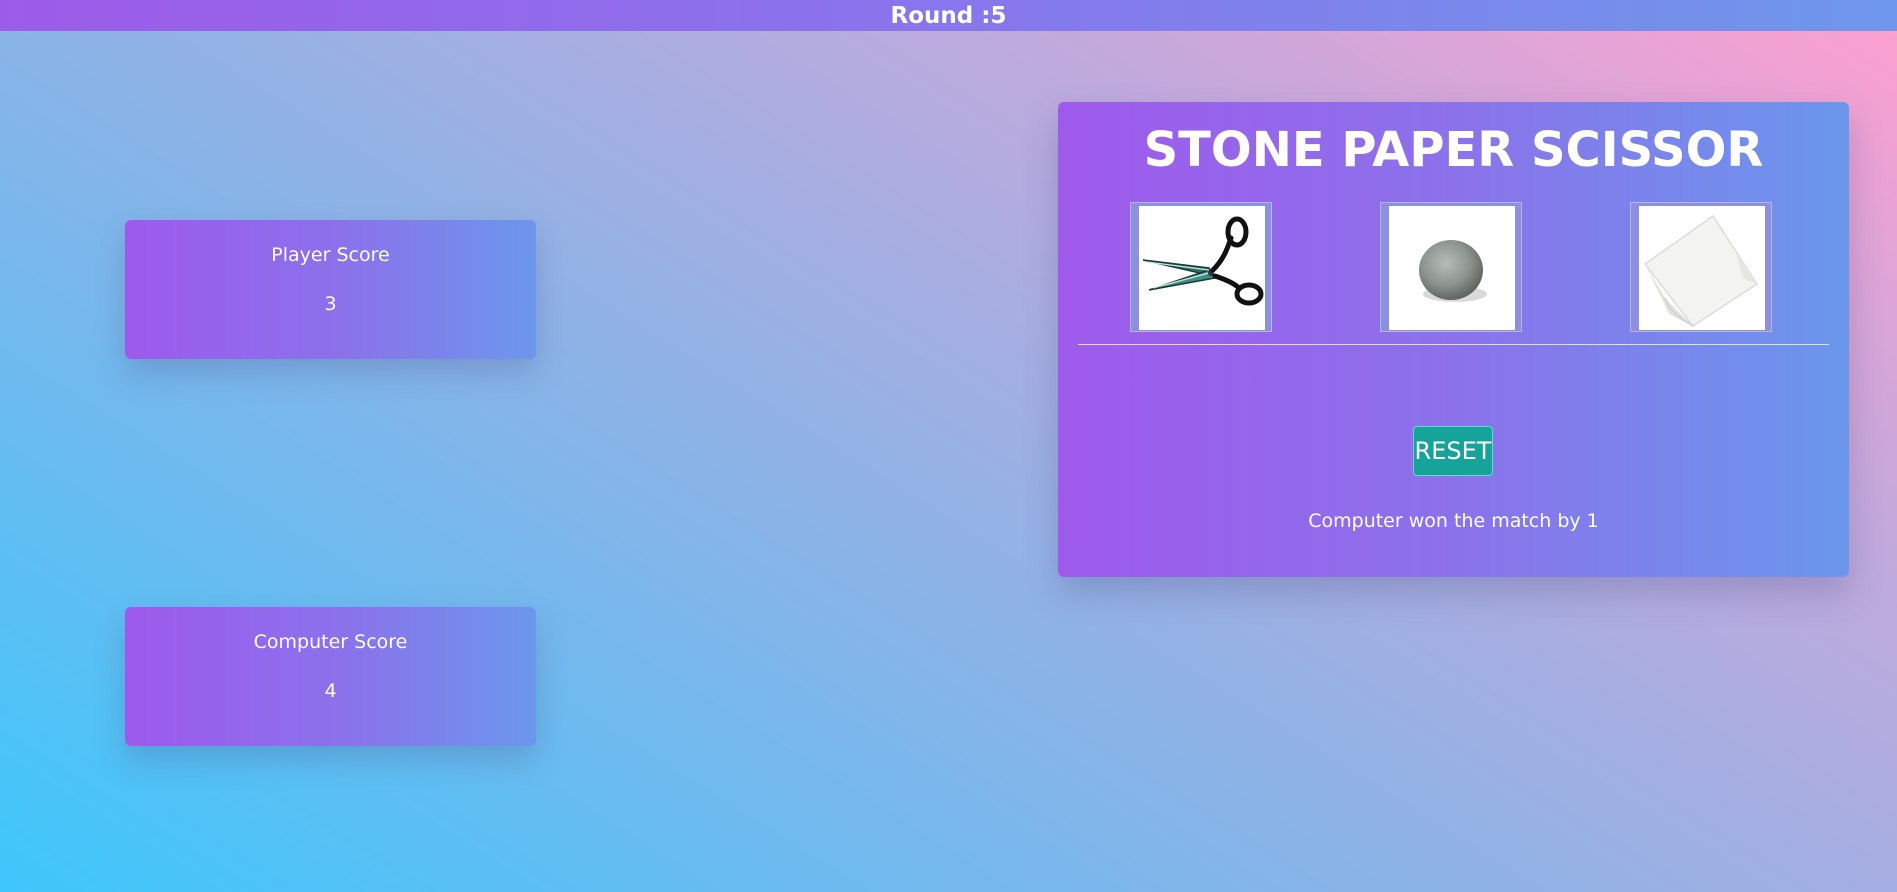 The height and width of the screenshot is (892, 1897). I want to click on player-score-value: 3, so click(330, 304).